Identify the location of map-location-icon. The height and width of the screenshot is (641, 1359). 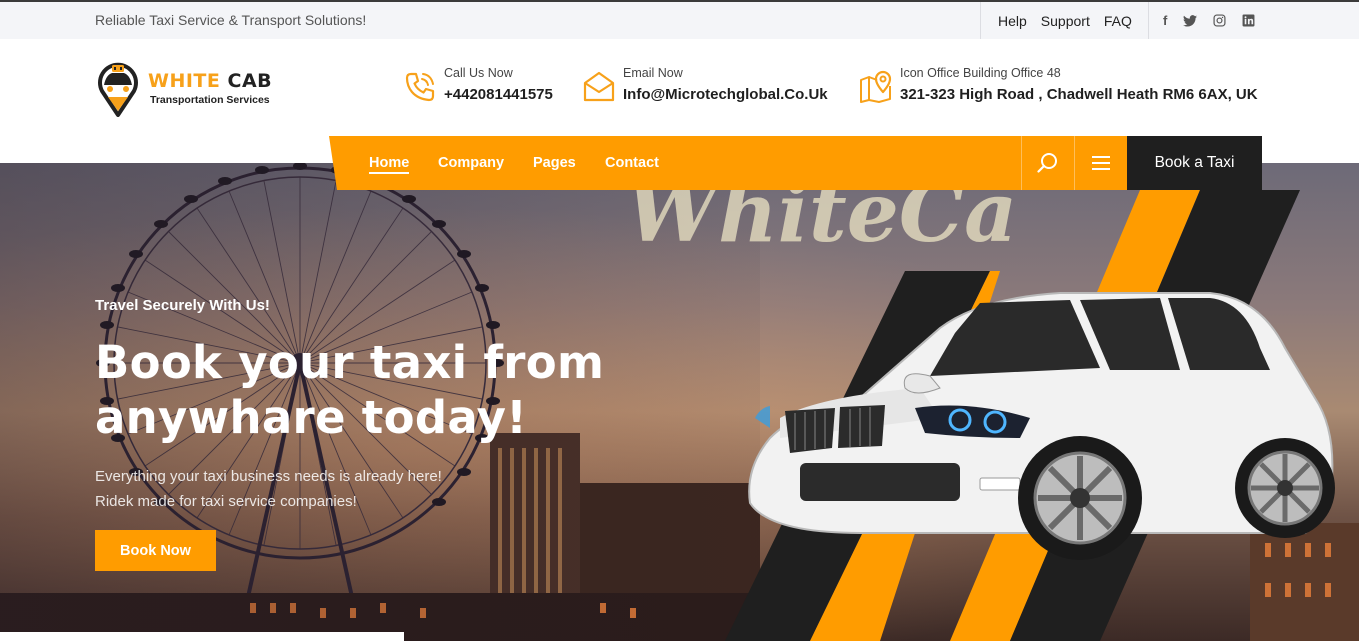
(876, 86).